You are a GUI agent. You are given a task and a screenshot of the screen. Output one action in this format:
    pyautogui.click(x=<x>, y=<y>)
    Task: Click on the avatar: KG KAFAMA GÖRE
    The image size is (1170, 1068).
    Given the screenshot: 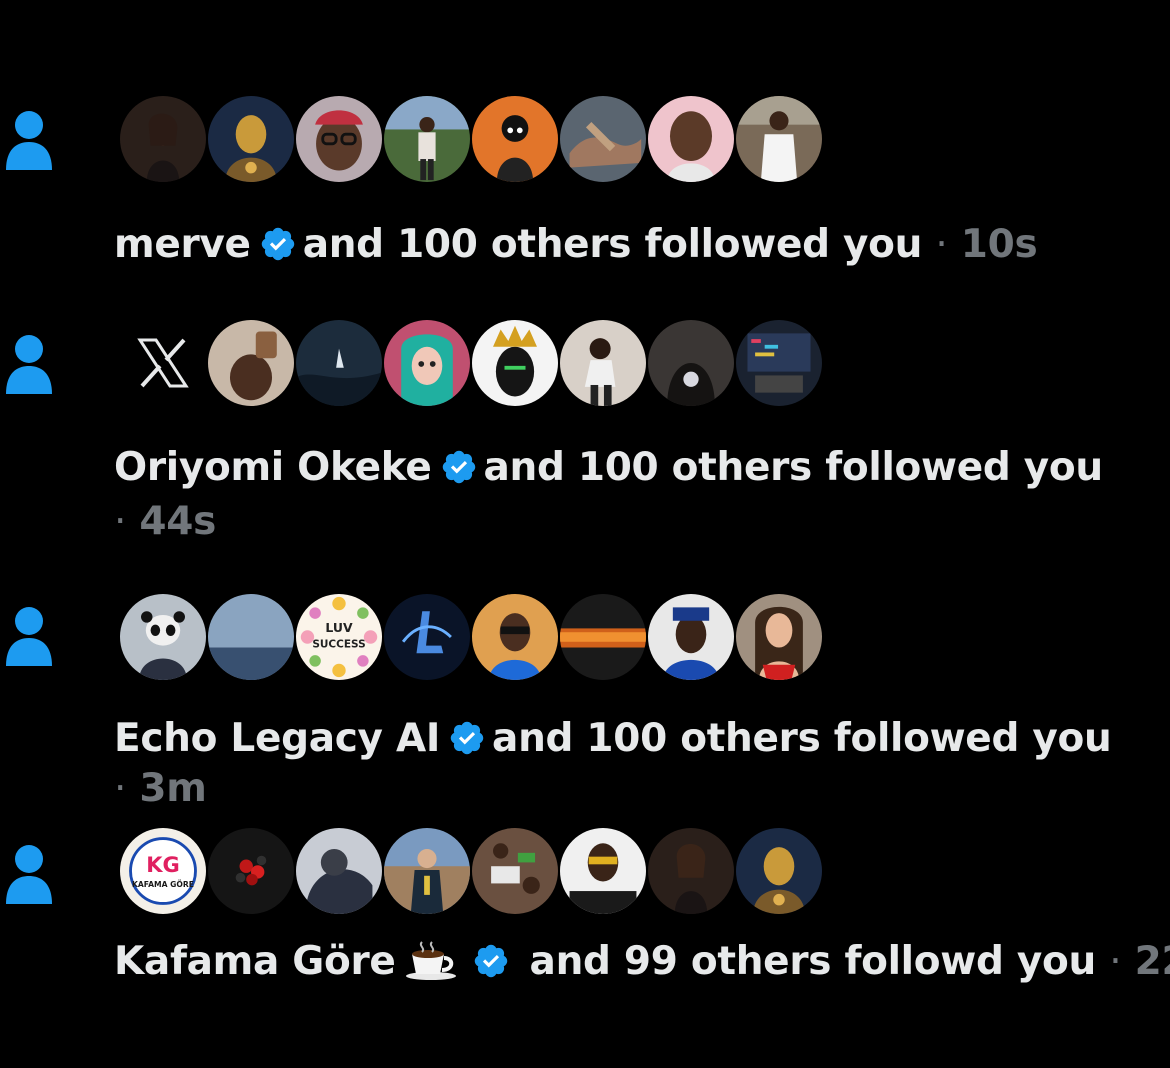 What is the action you would take?
    pyautogui.click(x=163, y=871)
    